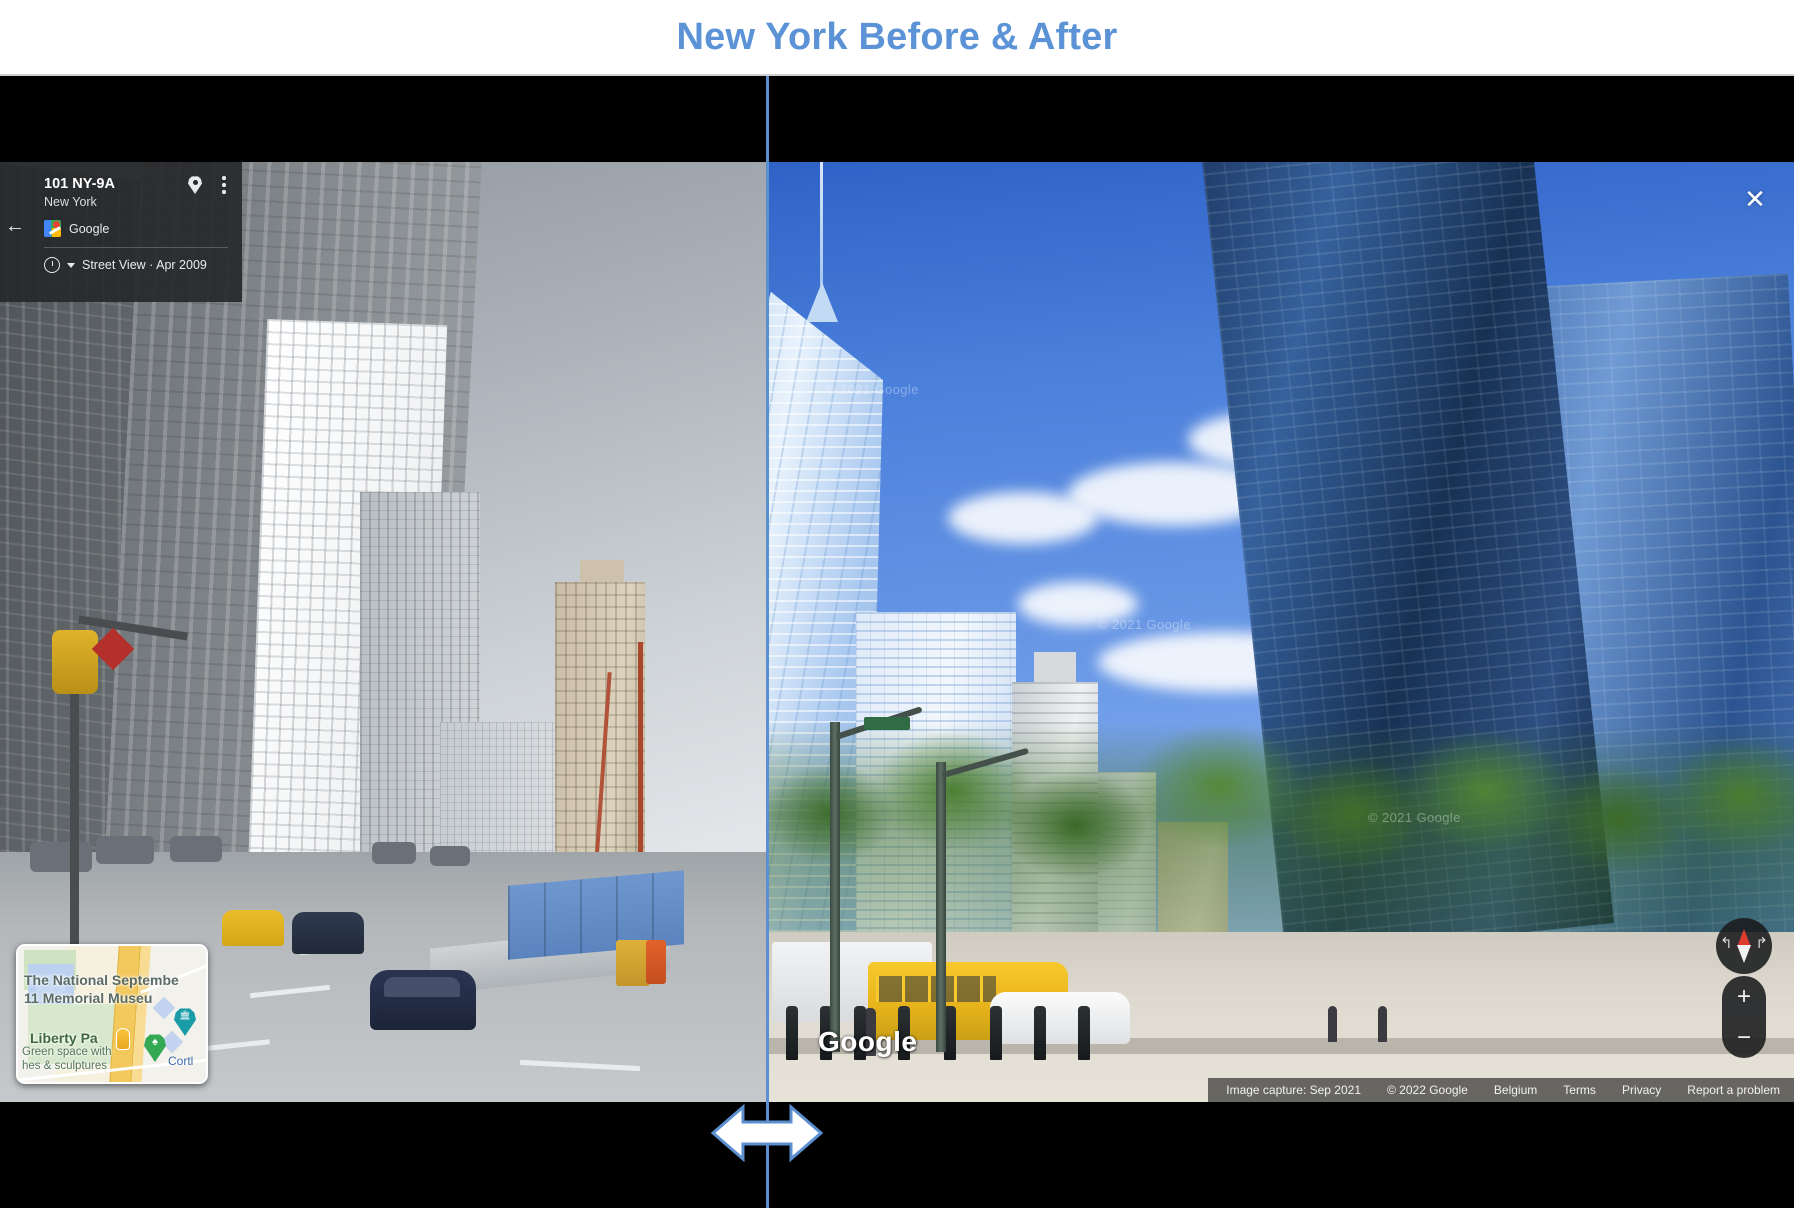  Describe the element at coordinates (328, 933) in the screenshot. I see `navy-sedan-far` at that location.